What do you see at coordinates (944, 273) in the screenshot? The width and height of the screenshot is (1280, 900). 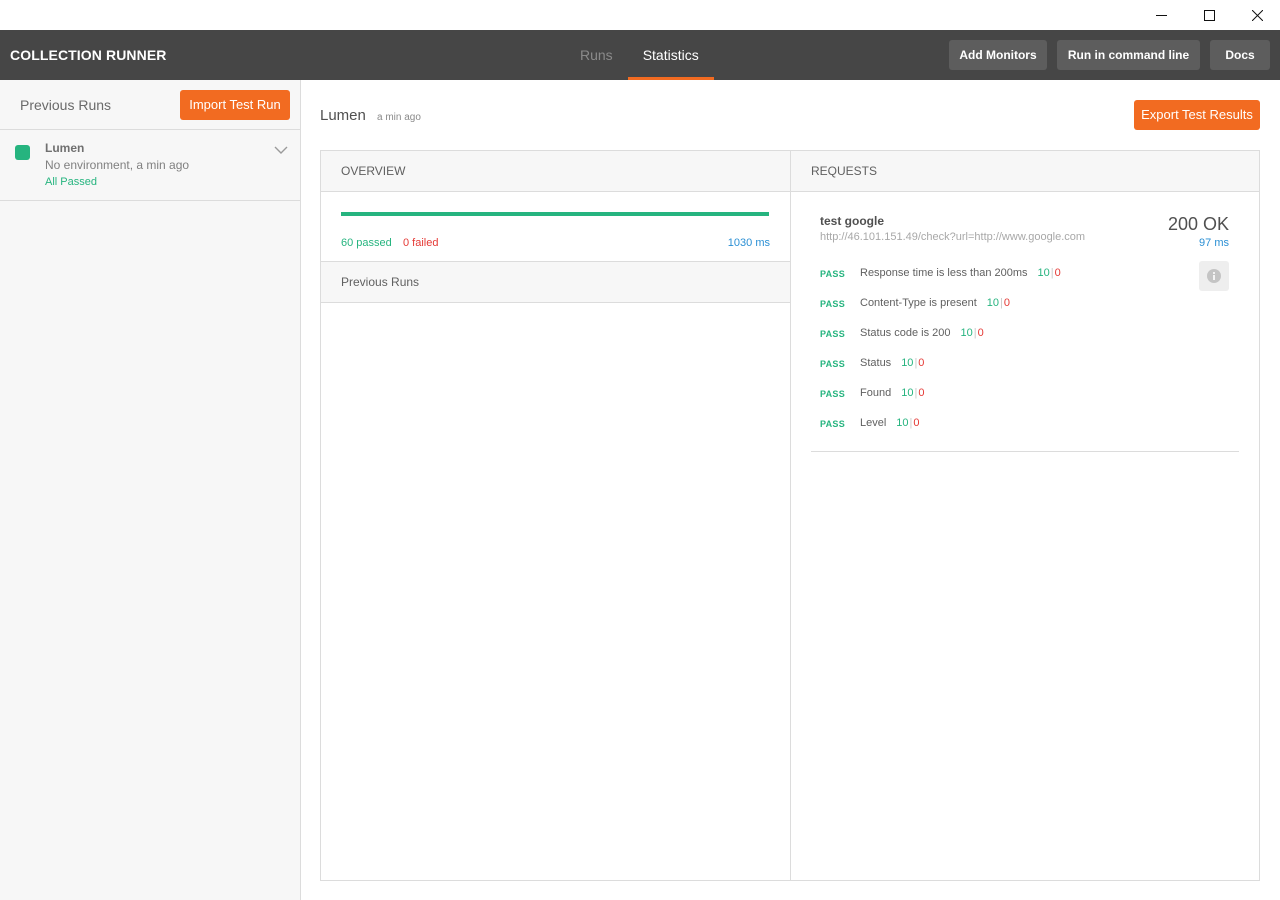 I see `test-name: Response time is less than 200ms` at bounding box center [944, 273].